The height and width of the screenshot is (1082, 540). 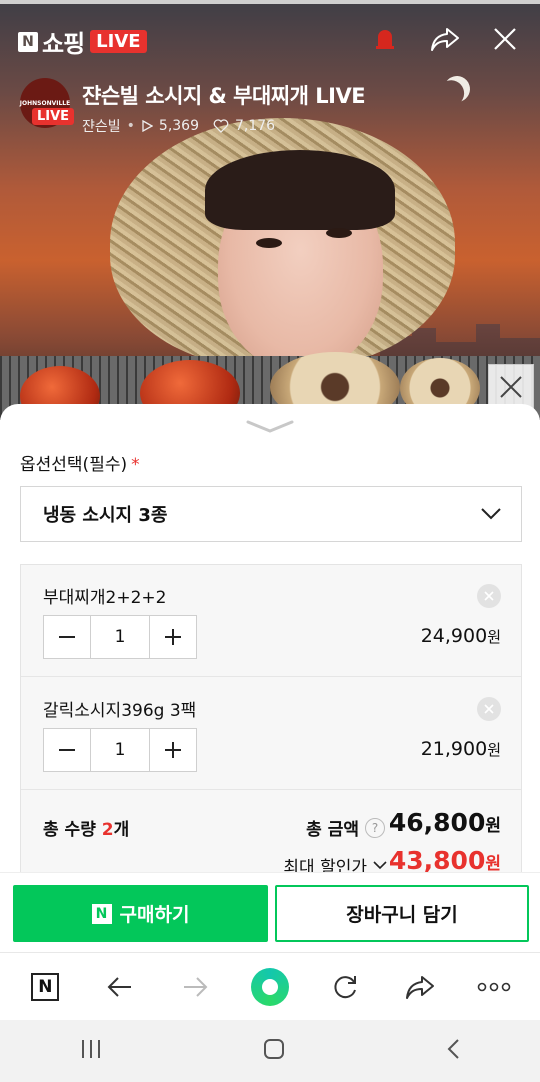 I want to click on heart-icon, so click(x=221, y=126).